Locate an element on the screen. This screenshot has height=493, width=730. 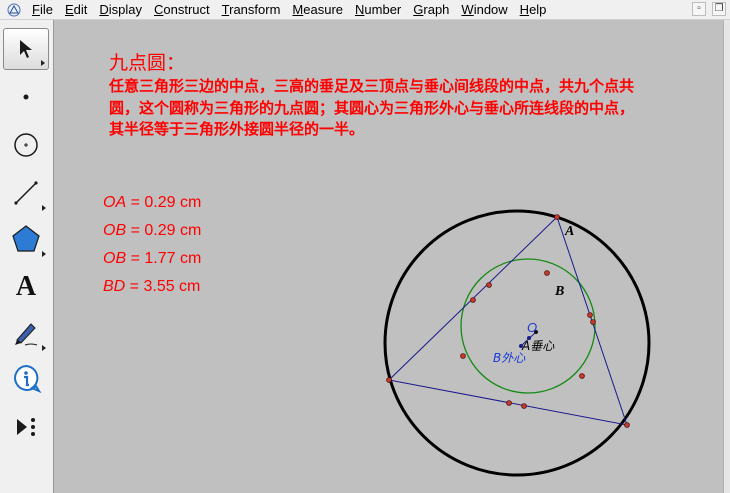
custom-tools is located at coordinates (26, 427).